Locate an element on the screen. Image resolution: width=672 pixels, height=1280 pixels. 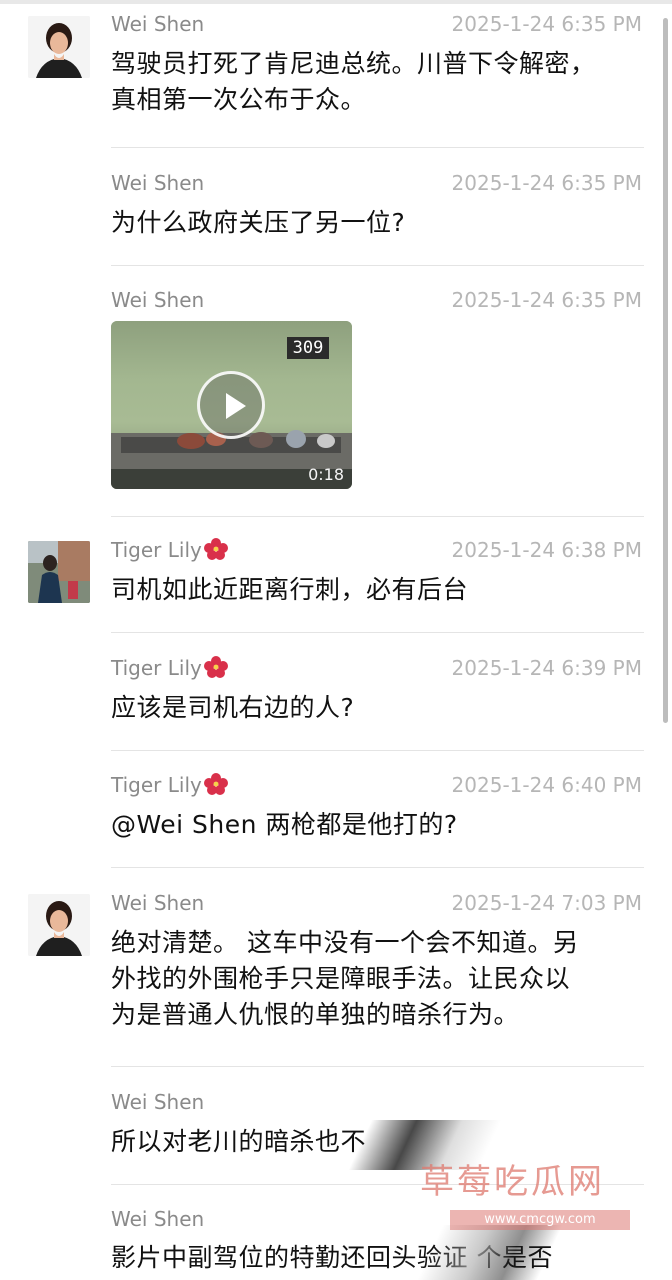
play-icon is located at coordinates (231, 405).